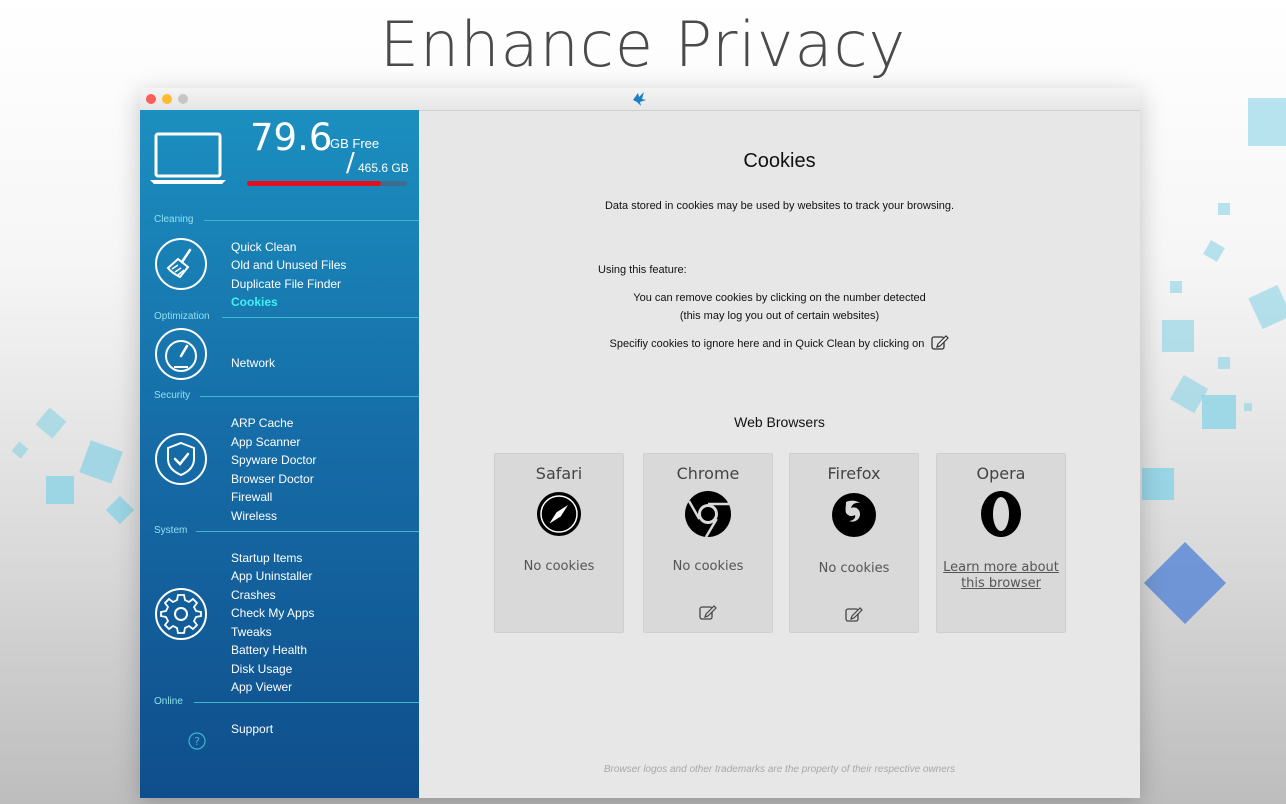  Describe the element at coordinates (261, 669) in the screenshot. I see `sidebar-item-disk-usage: Disk Usage` at that location.